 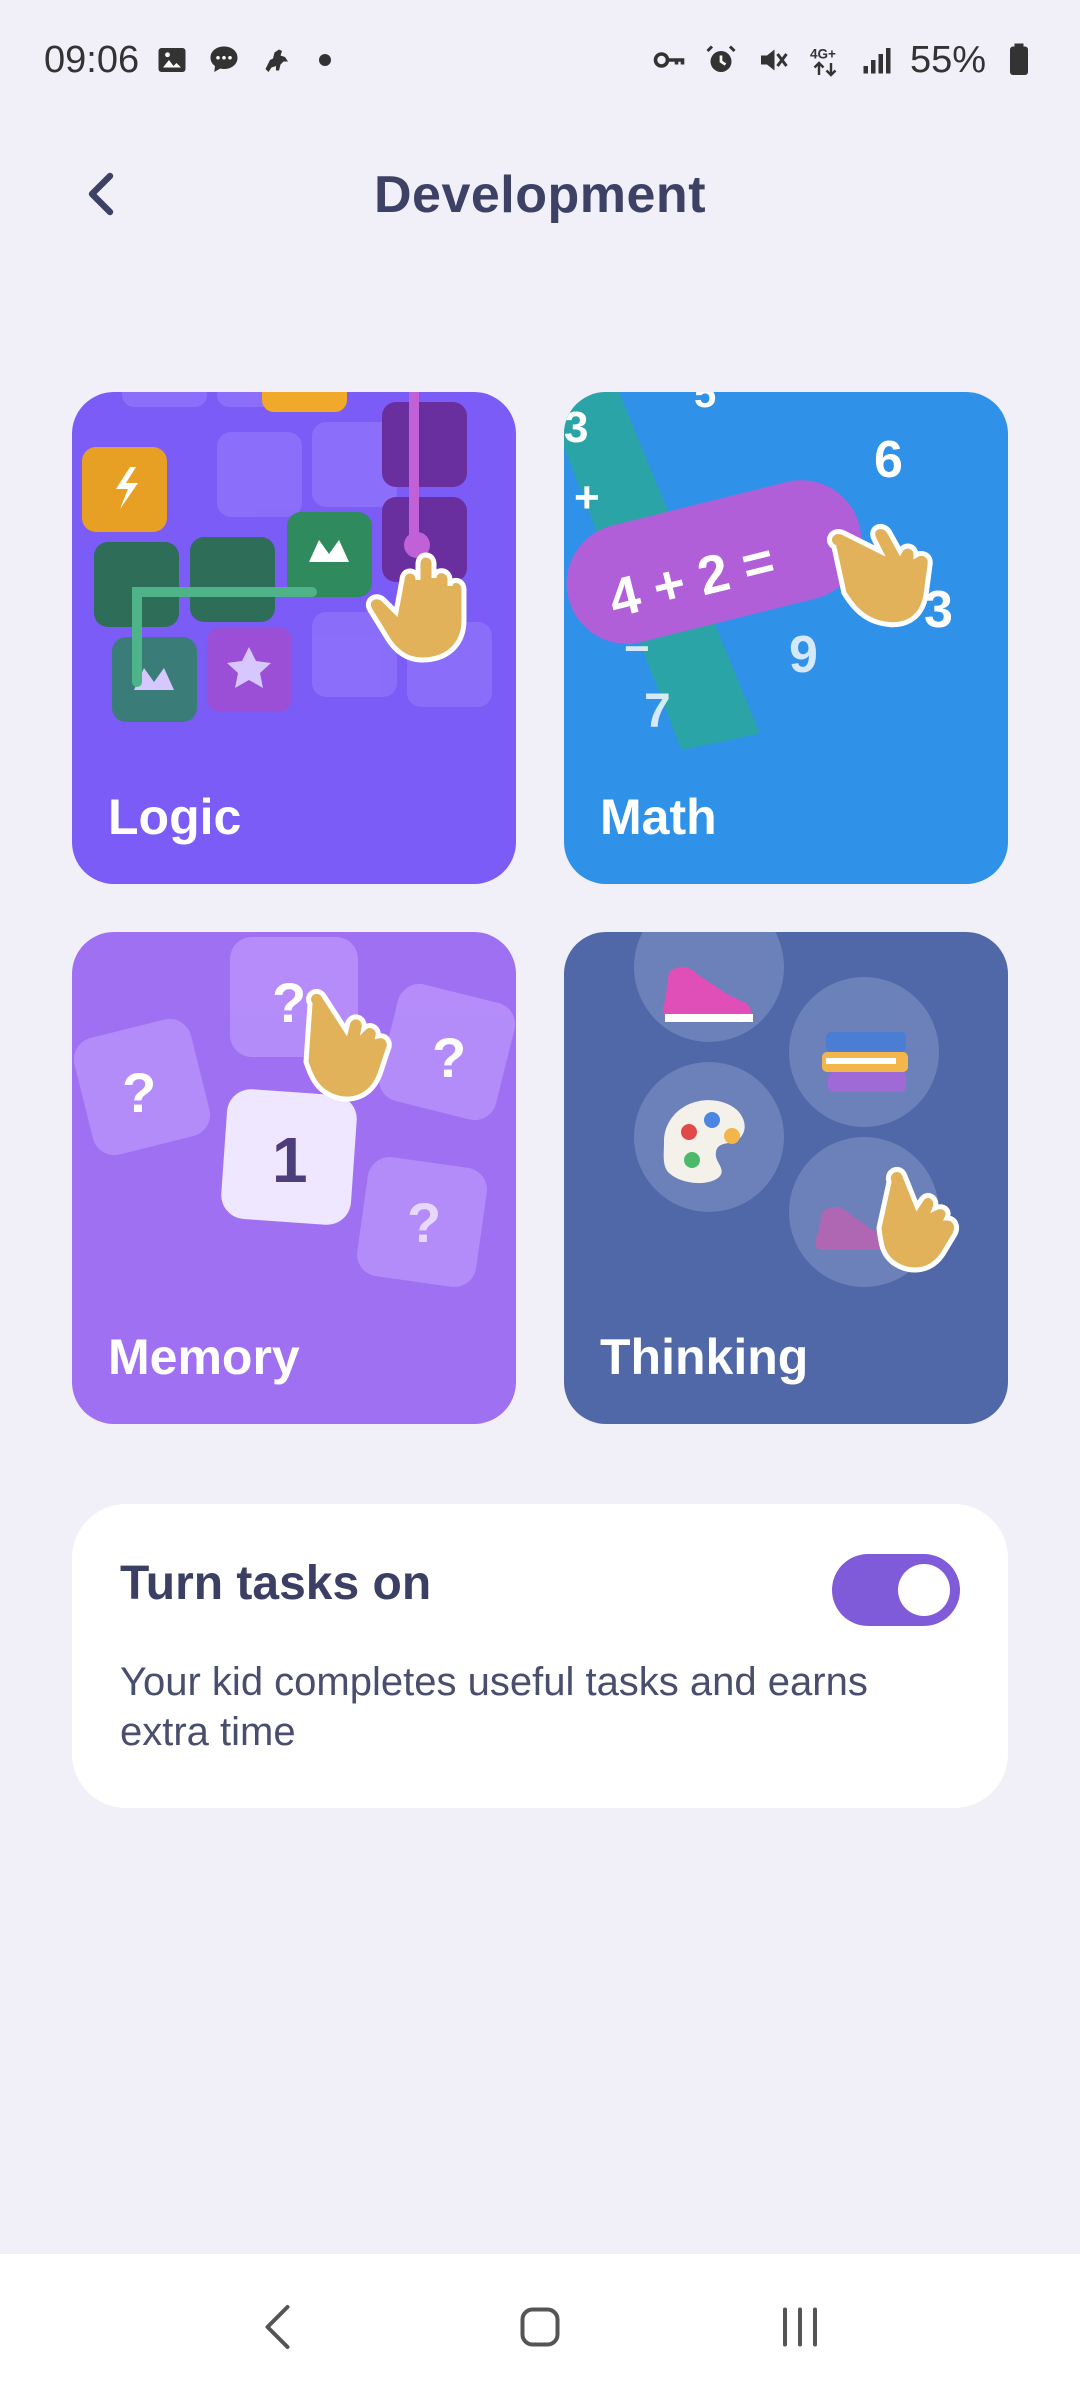 I want to click on nav-recents-button, so click(x=800, y=2327).